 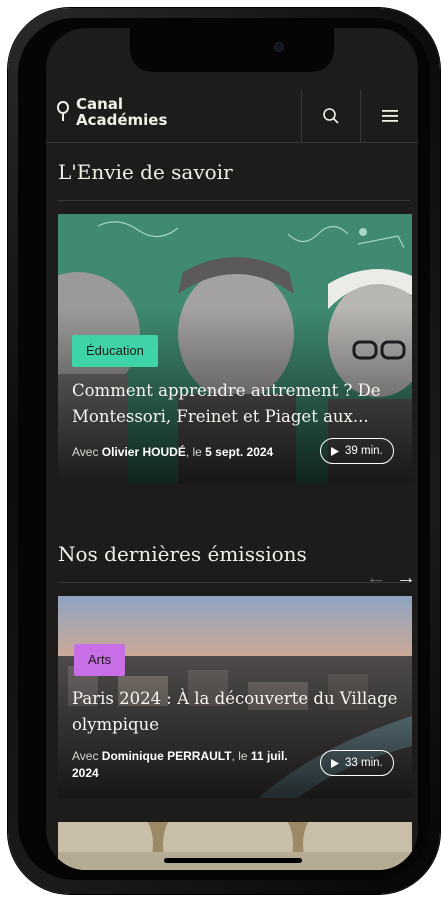 What do you see at coordinates (364, 763) in the screenshot?
I see `duration-label: 33 min.` at bounding box center [364, 763].